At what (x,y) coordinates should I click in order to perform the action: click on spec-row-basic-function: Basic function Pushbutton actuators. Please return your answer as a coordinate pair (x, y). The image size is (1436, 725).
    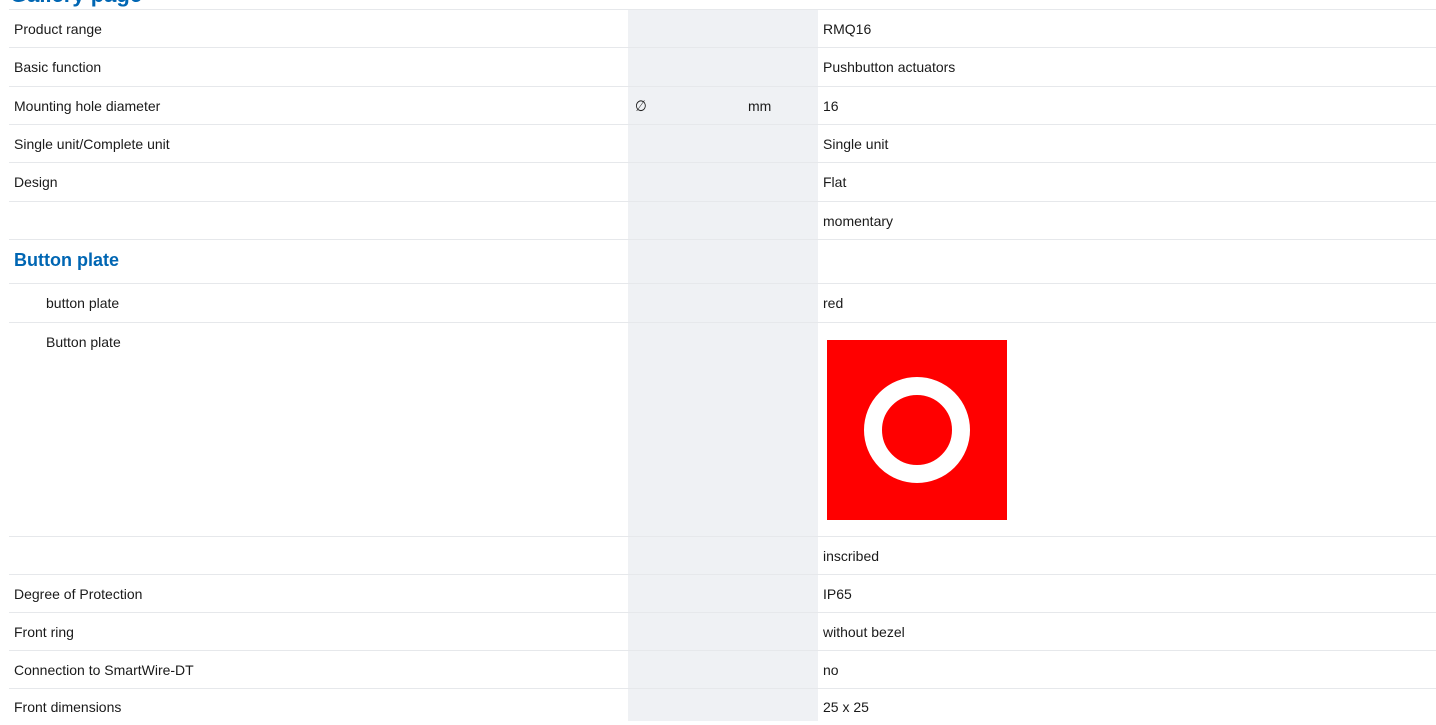
    Looking at the image, I should click on (722, 66).